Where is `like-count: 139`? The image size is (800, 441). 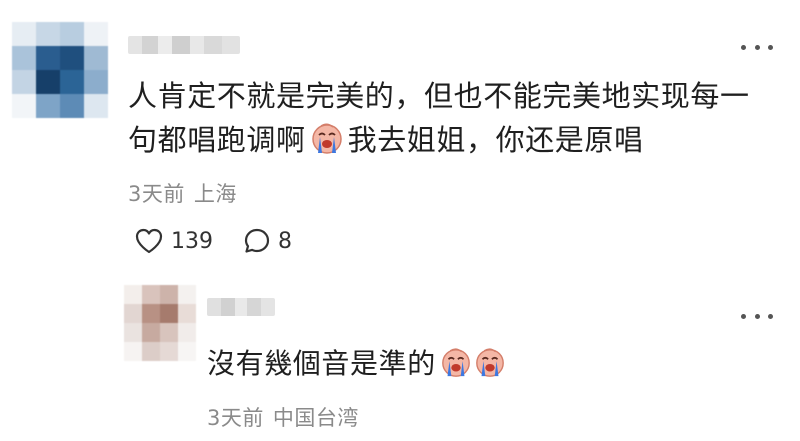 like-count: 139 is located at coordinates (192, 241).